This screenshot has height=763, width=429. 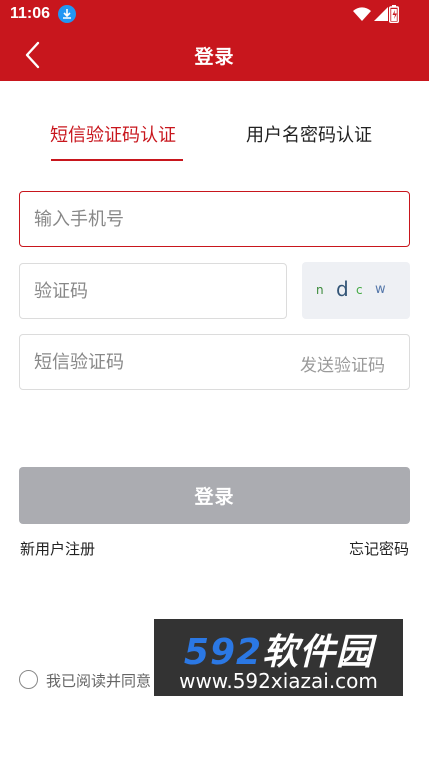 What do you see at coordinates (380, 289) in the screenshot?
I see `captcha-char: w` at bounding box center [380, 289].